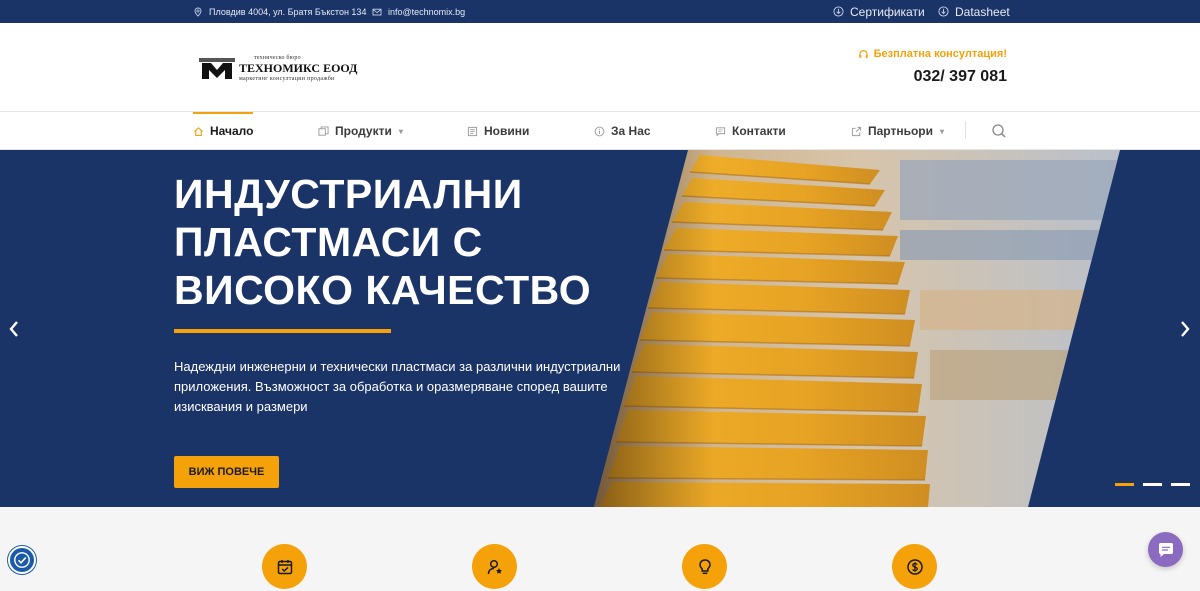  I want to click on view-more-button: ВИЖ ПОВЕЧЕ, so click(226, 472).